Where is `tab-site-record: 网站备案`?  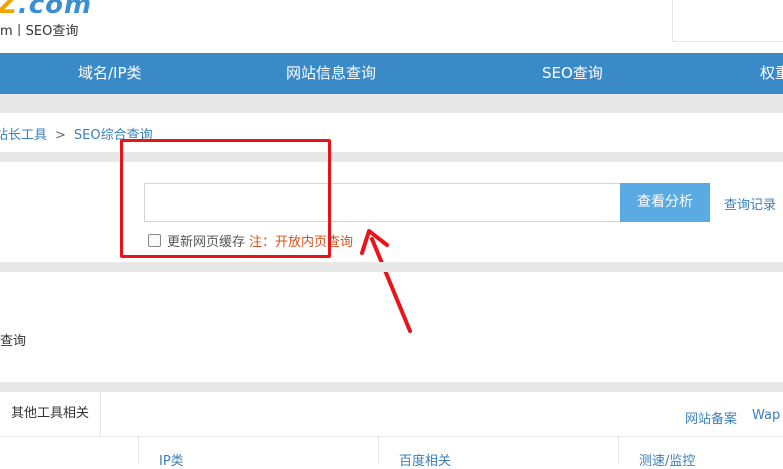 tab-site-record: 网站备案 is located at coordinates (711, 417).